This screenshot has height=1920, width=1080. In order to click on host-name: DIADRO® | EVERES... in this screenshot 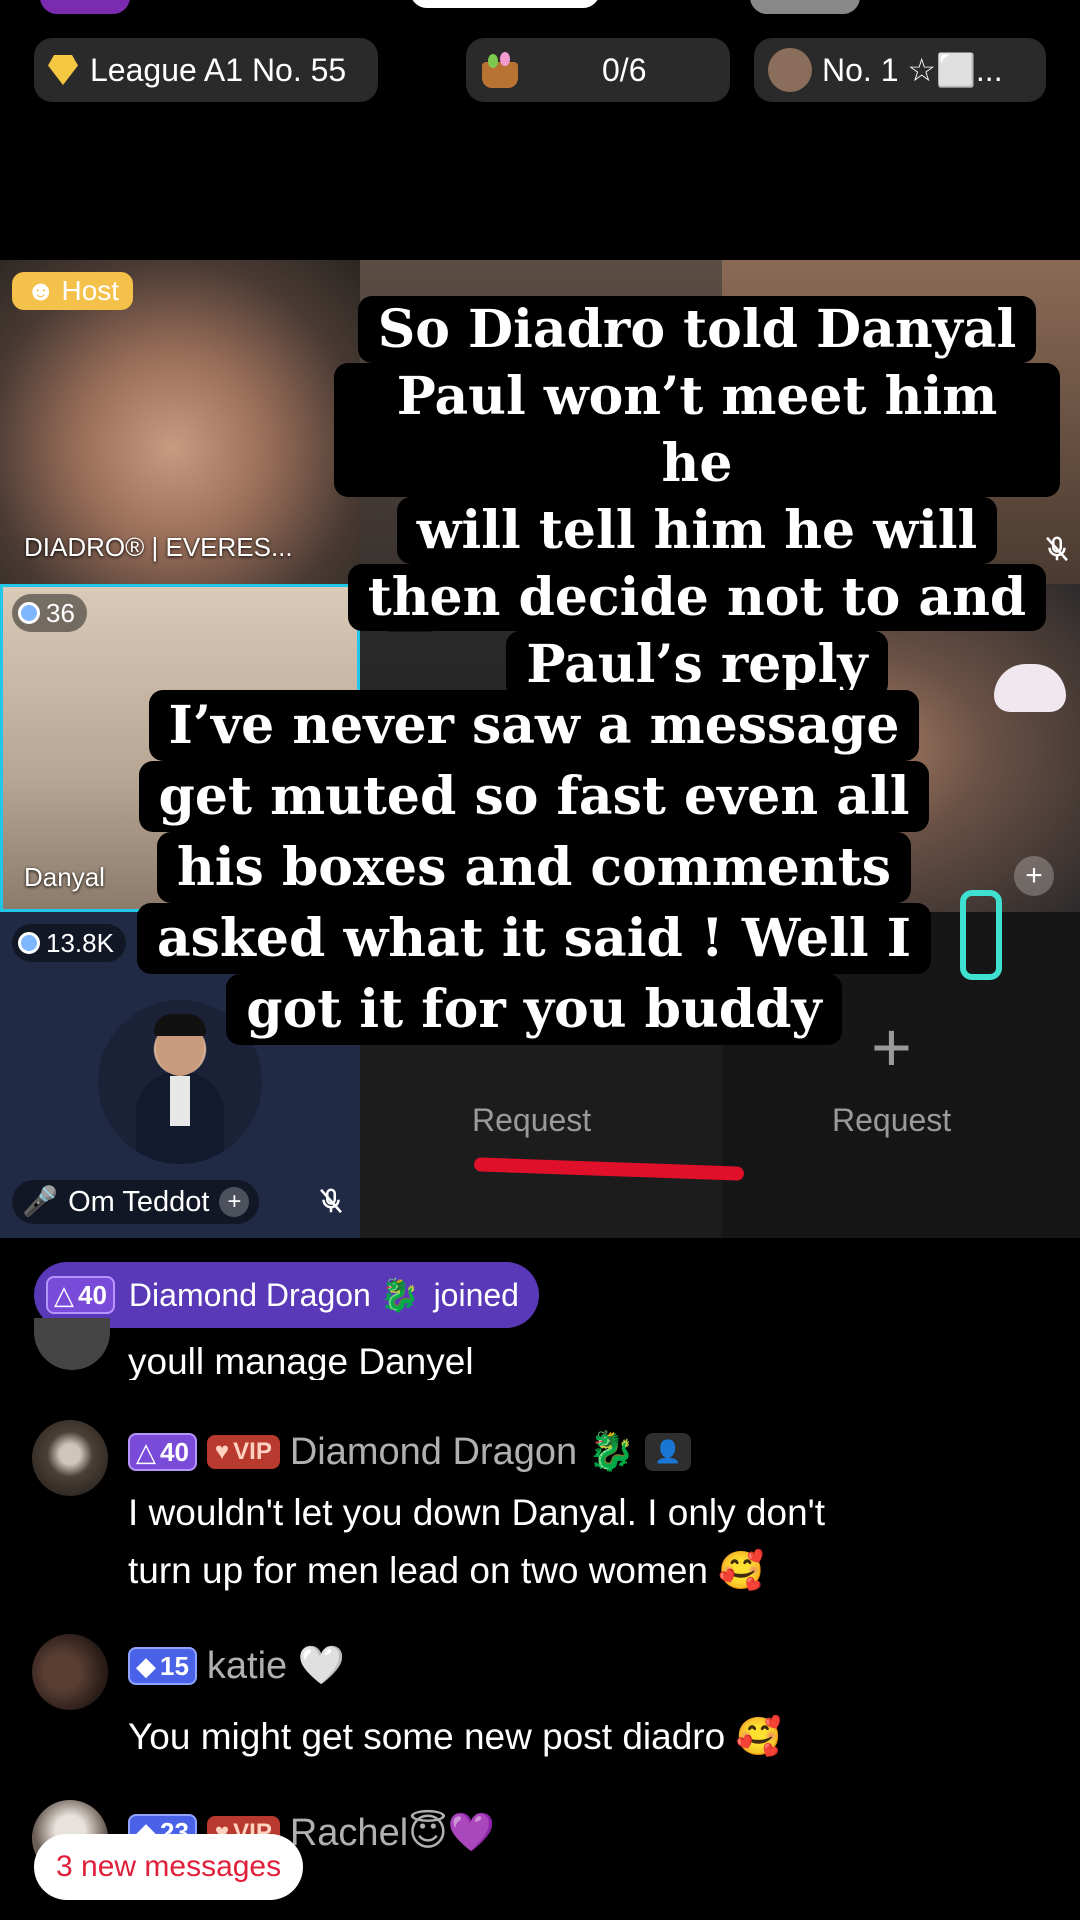, I will do `click(158, 547)`.